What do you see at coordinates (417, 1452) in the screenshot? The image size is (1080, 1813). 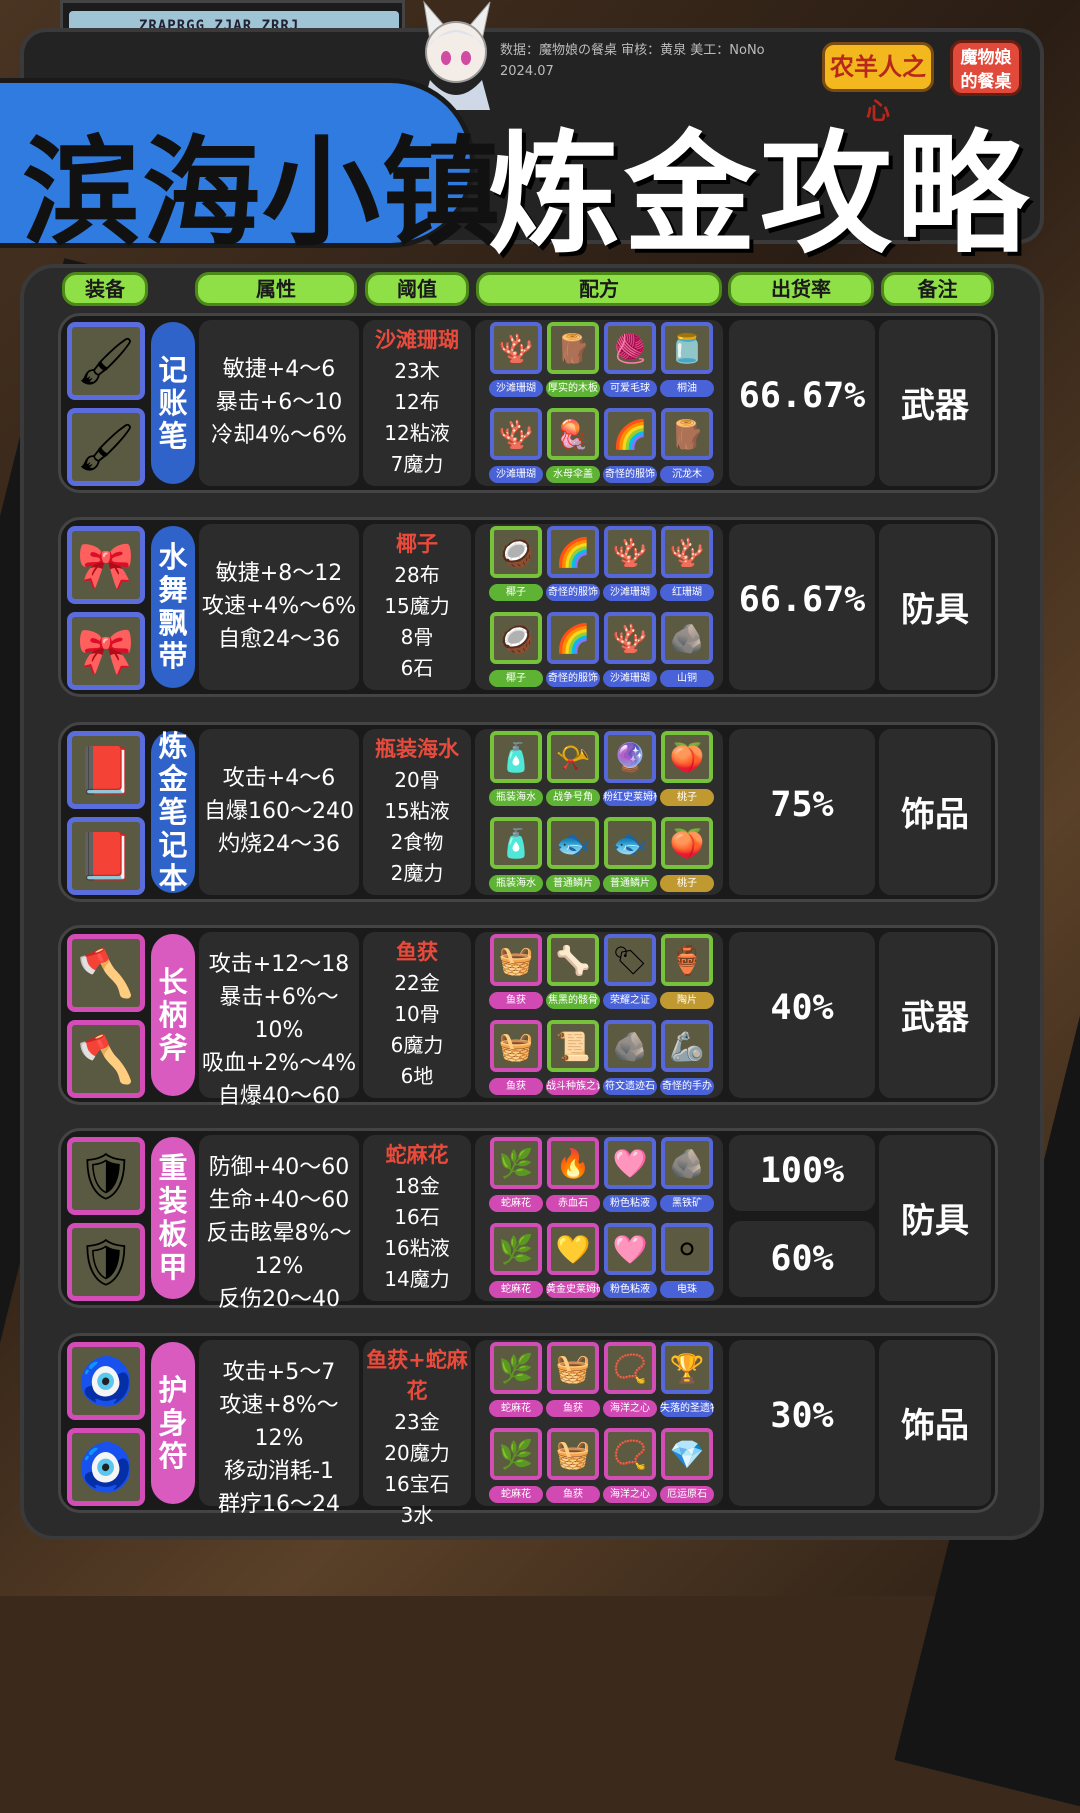 I see `threshold-line: 20魔力` at bounding box center [417, 1452].